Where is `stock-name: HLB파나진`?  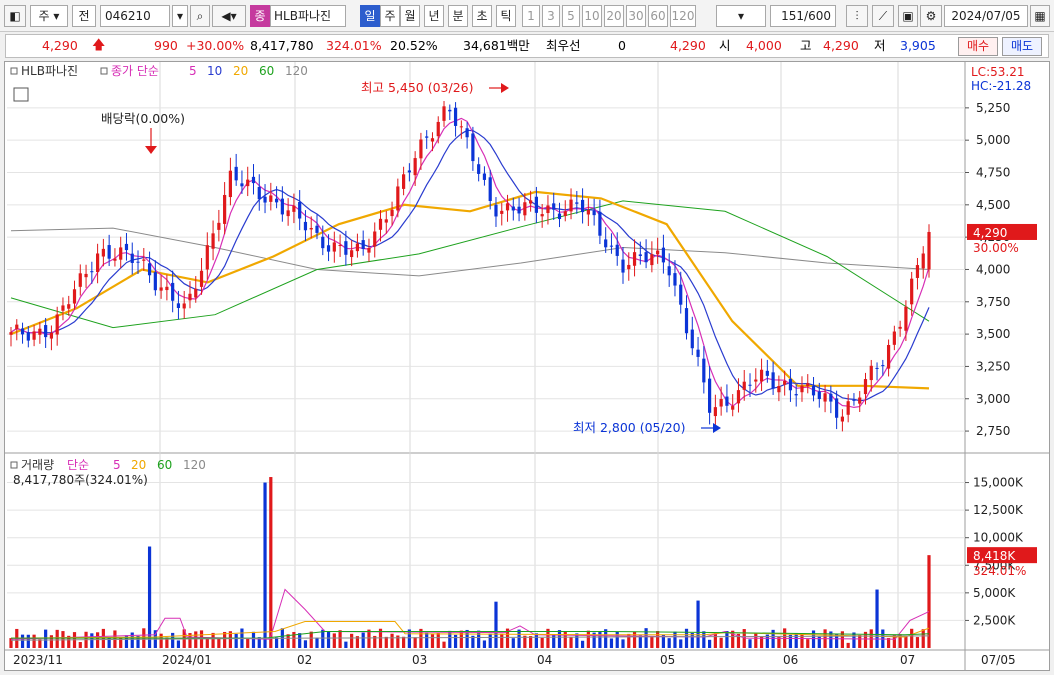
stock-name: HLB파나진 is located at coordinates (308, 16).